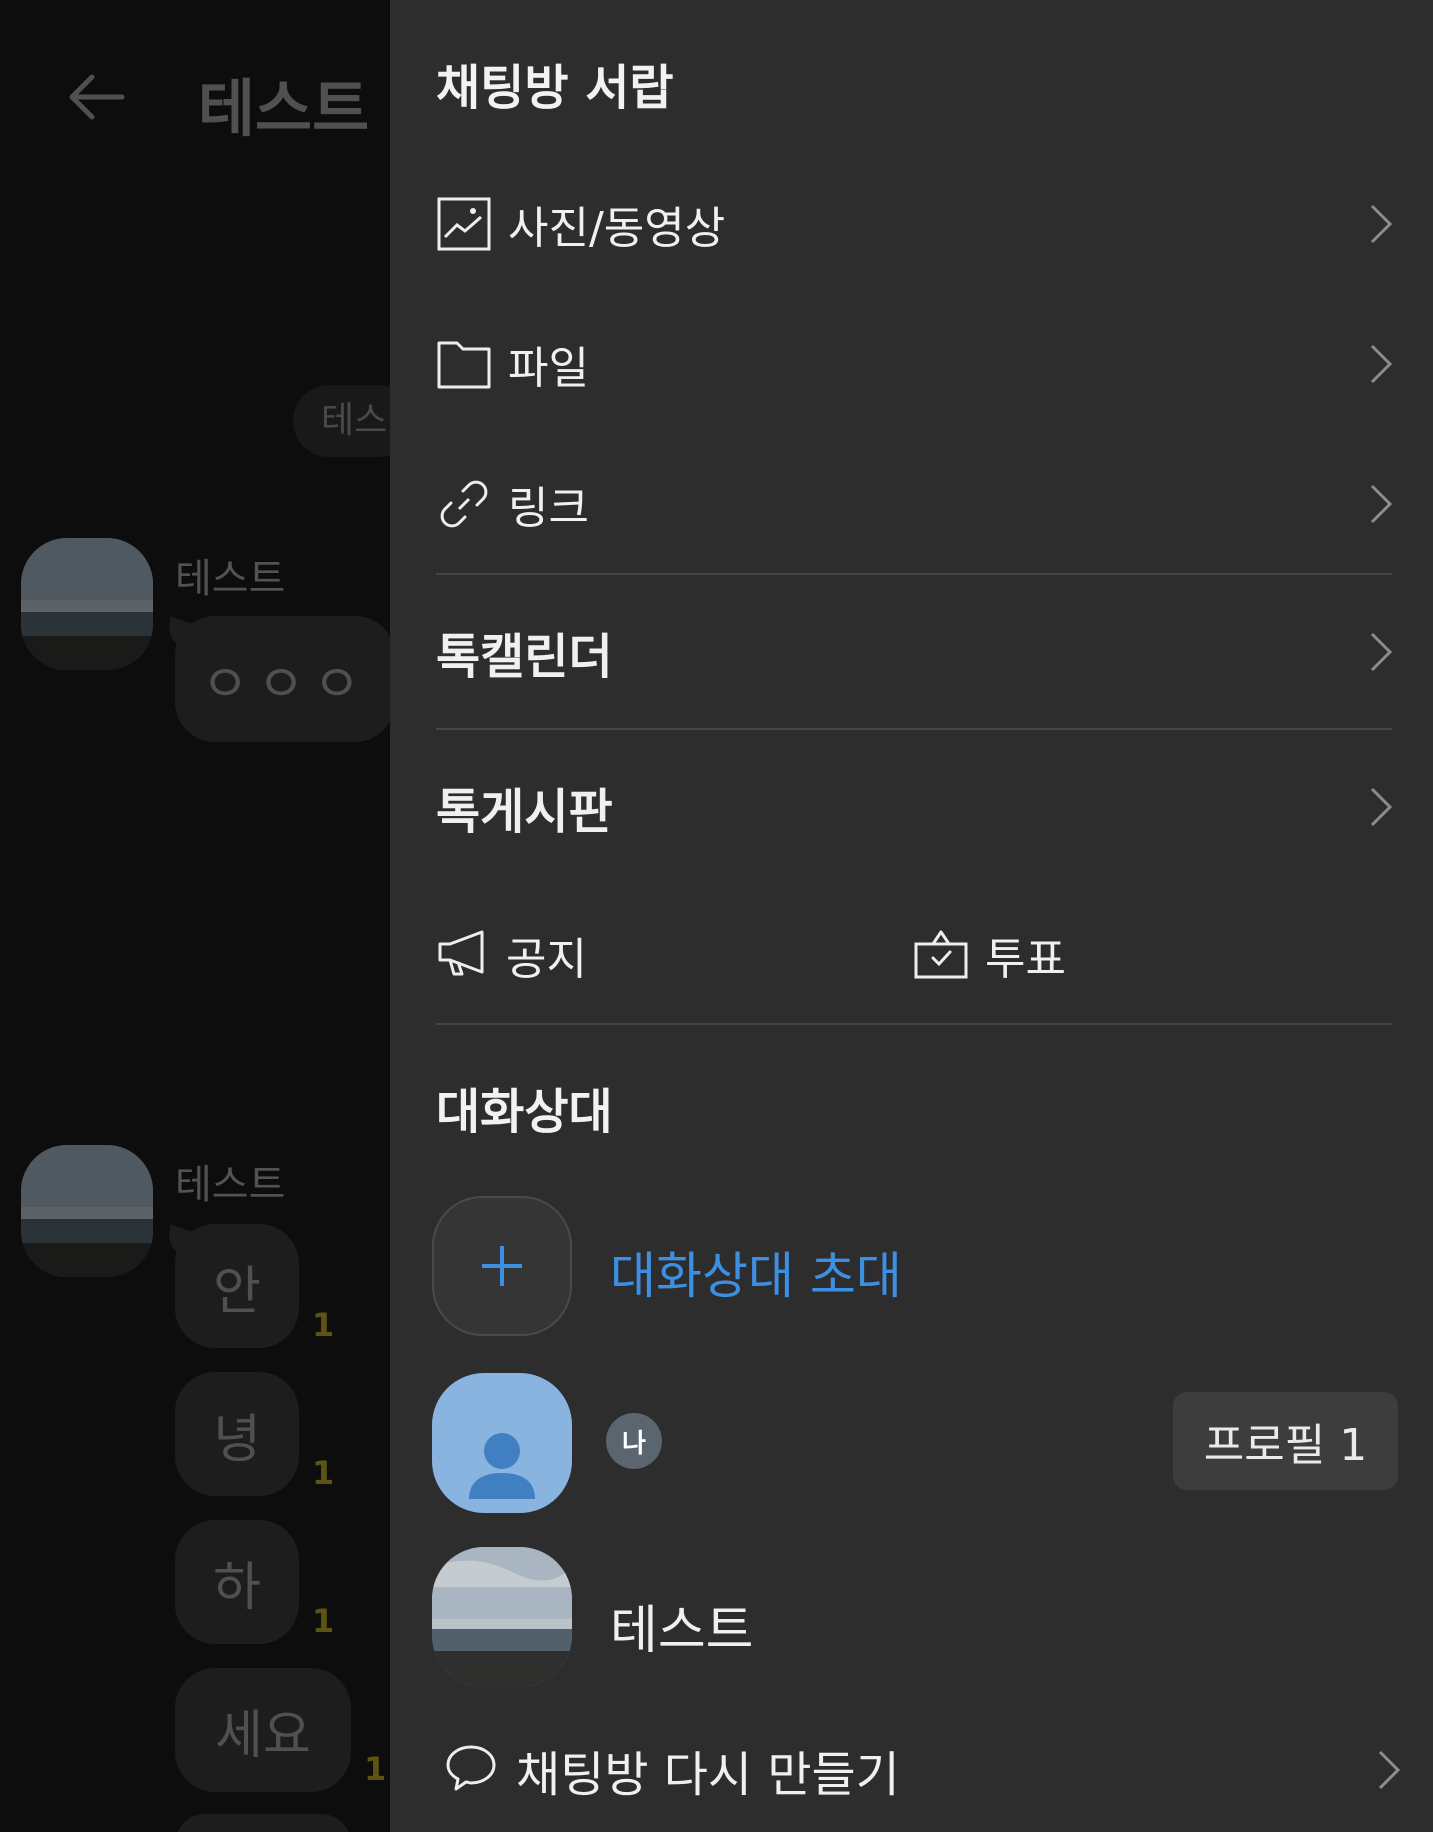  What do you see at coordinates (708, 1775) in the screenshot?
I see `recreate-label: 채팅방 다시 만들기` at bounding box center [708, 1775].